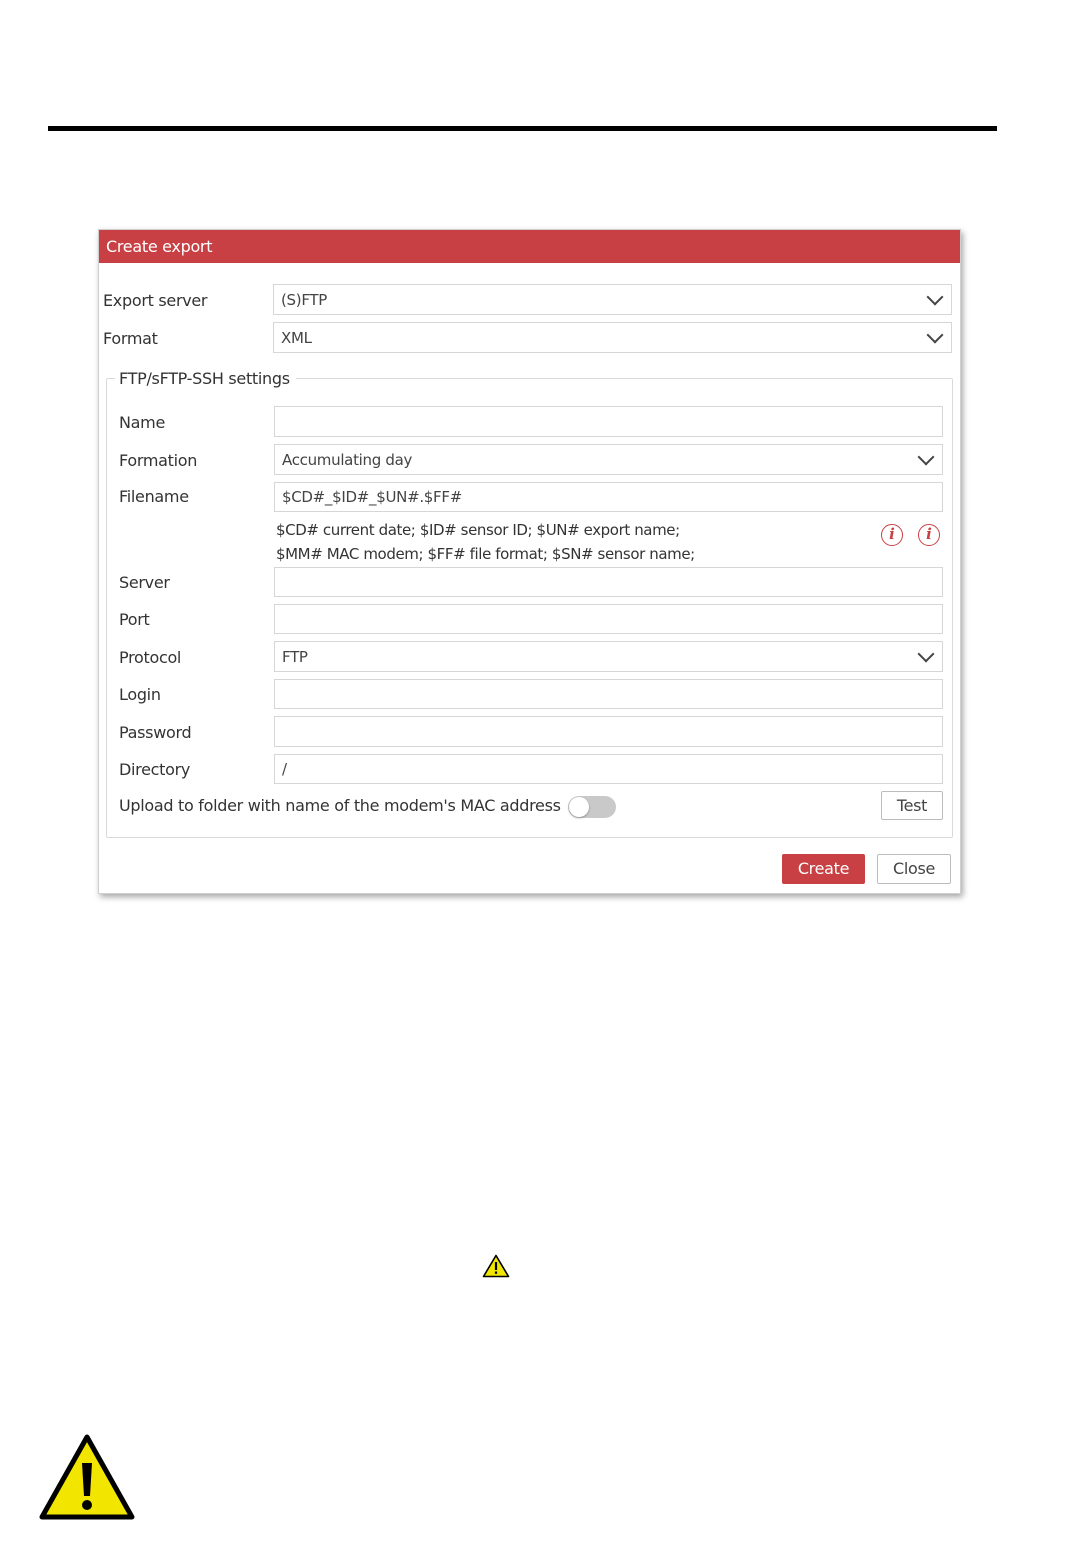  I want to click on directory-input: /, so click(608, 769).